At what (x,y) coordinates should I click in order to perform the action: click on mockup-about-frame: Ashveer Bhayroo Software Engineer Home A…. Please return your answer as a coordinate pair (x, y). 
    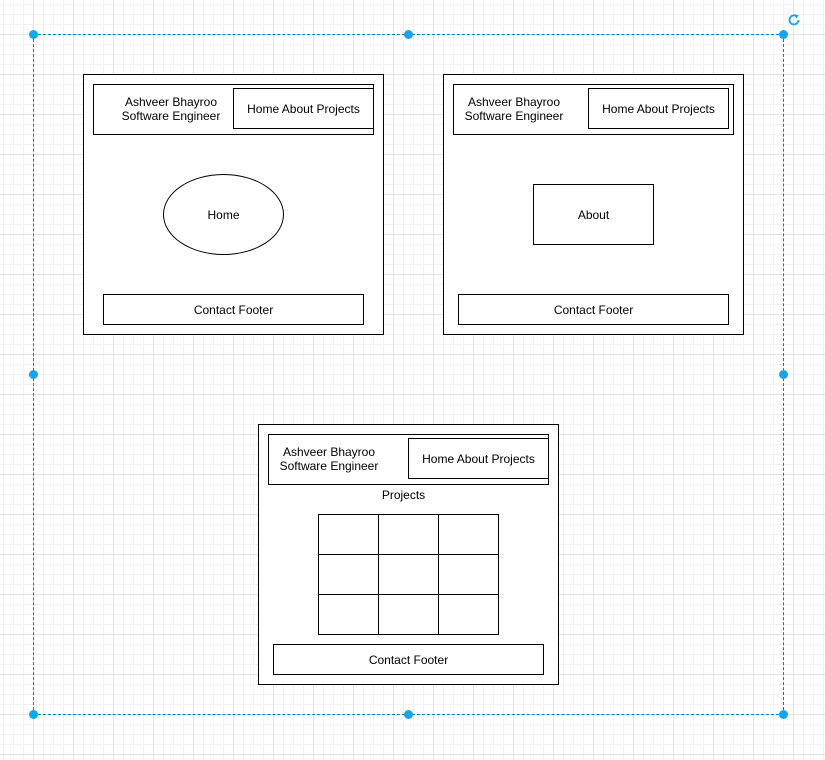
    Looking at the image, I should click on (593, 204).